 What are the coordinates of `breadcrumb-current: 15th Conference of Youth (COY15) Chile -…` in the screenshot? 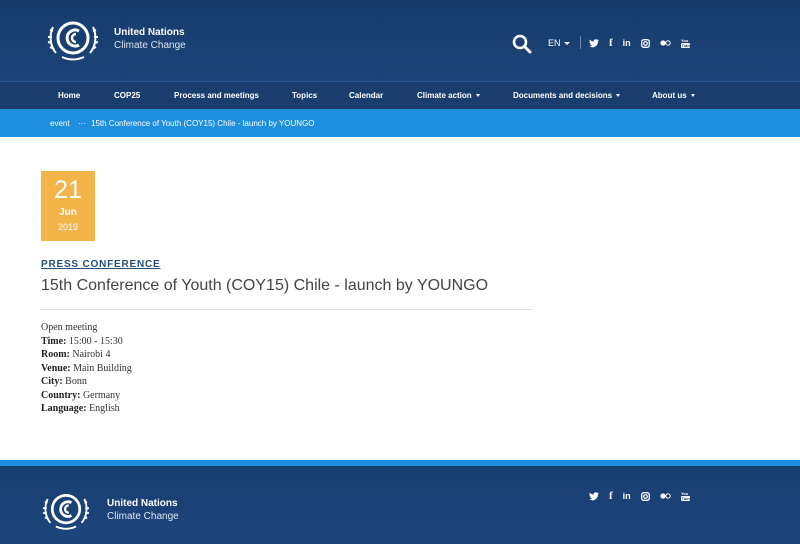 It's located at (203, 123).